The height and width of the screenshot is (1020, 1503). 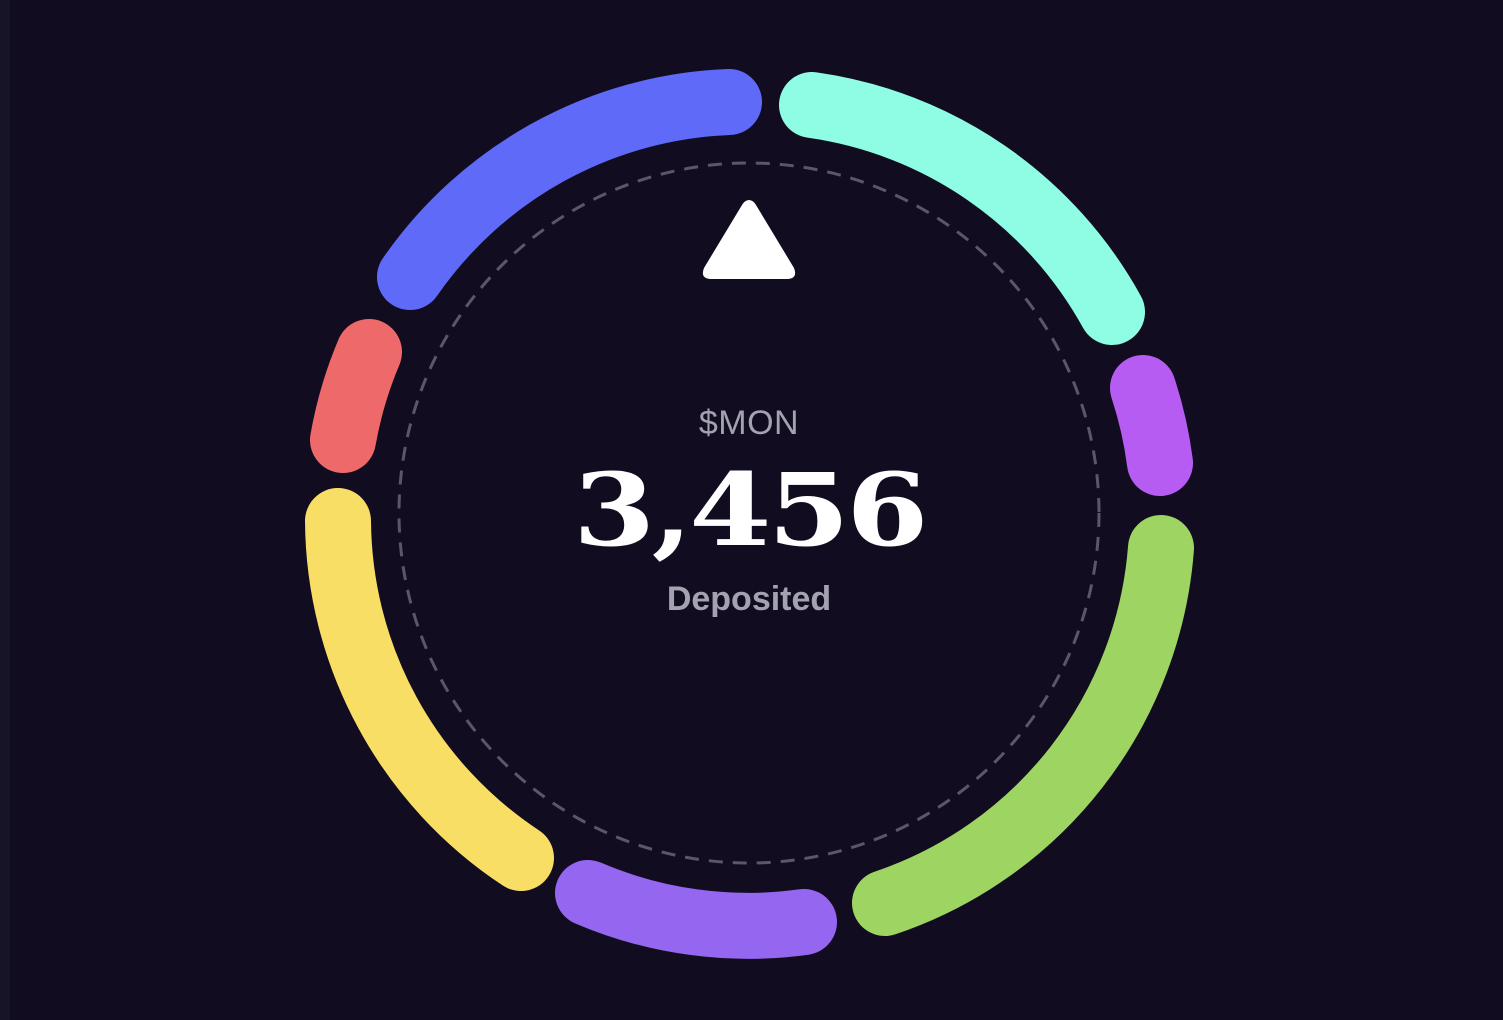 What do you see at coordinates (962, 208) in the screenshot?
I see `wheel-segment-mint` at bounding box center [962, 208].